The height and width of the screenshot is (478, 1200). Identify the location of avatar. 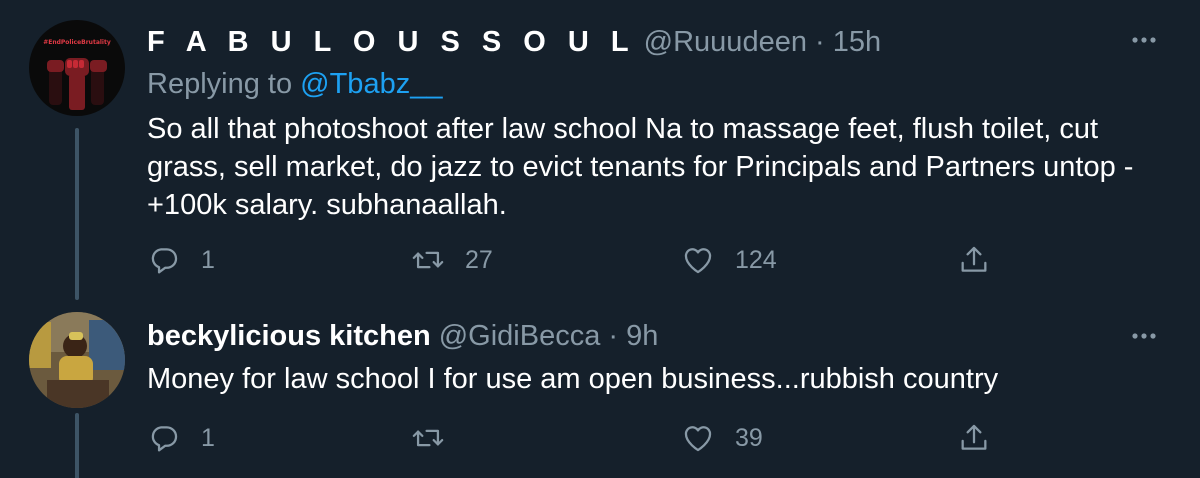
(77, 360).